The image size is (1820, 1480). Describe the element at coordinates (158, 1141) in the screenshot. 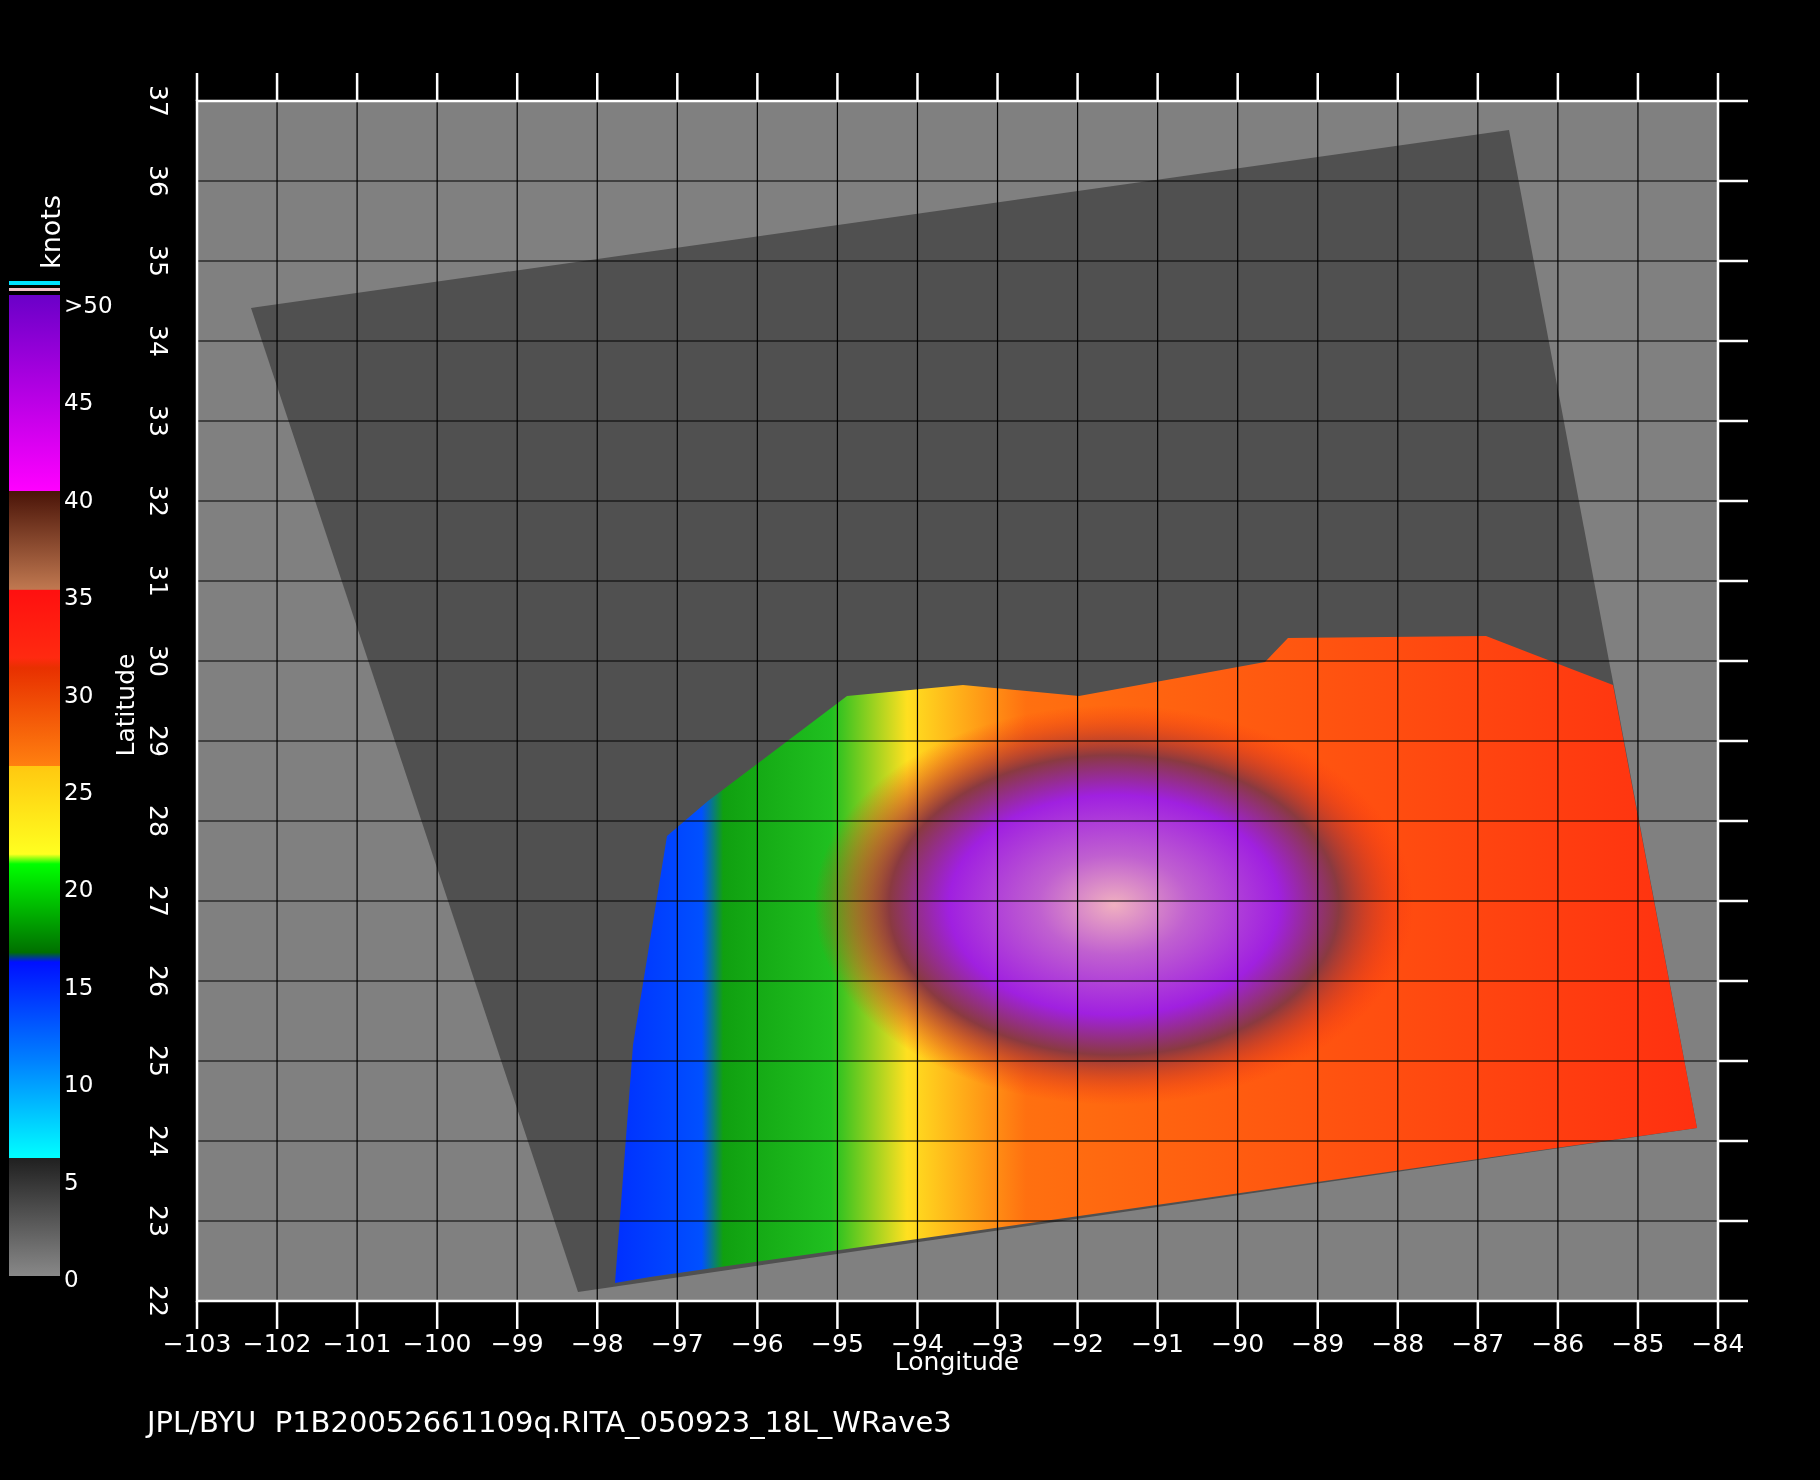

I see `latitude-tick-label: 24` at that location.